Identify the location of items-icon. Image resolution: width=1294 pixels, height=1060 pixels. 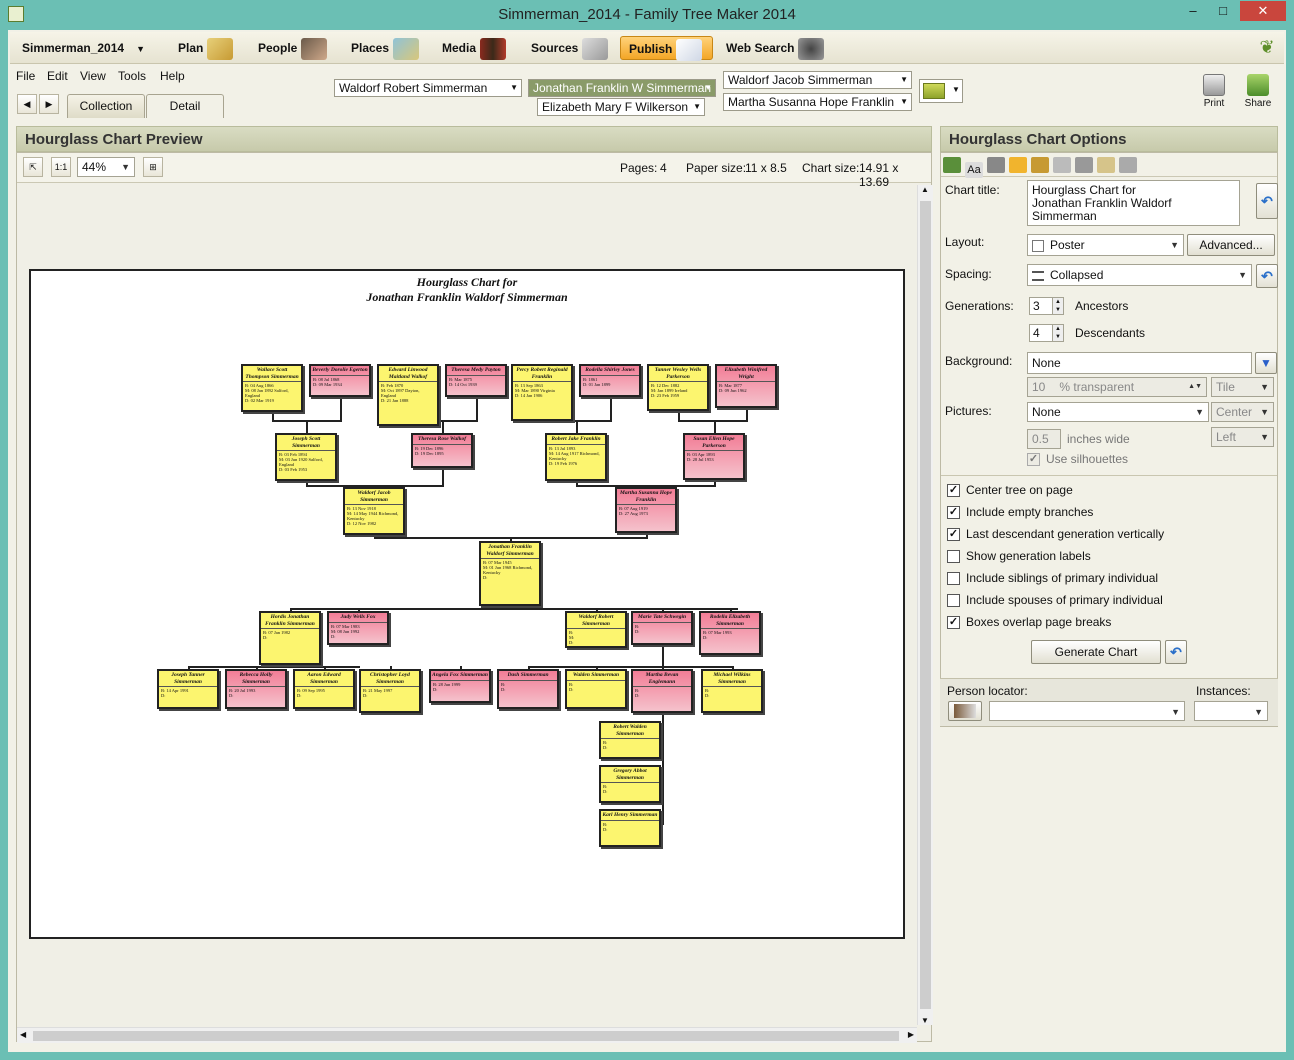
(996, 165).